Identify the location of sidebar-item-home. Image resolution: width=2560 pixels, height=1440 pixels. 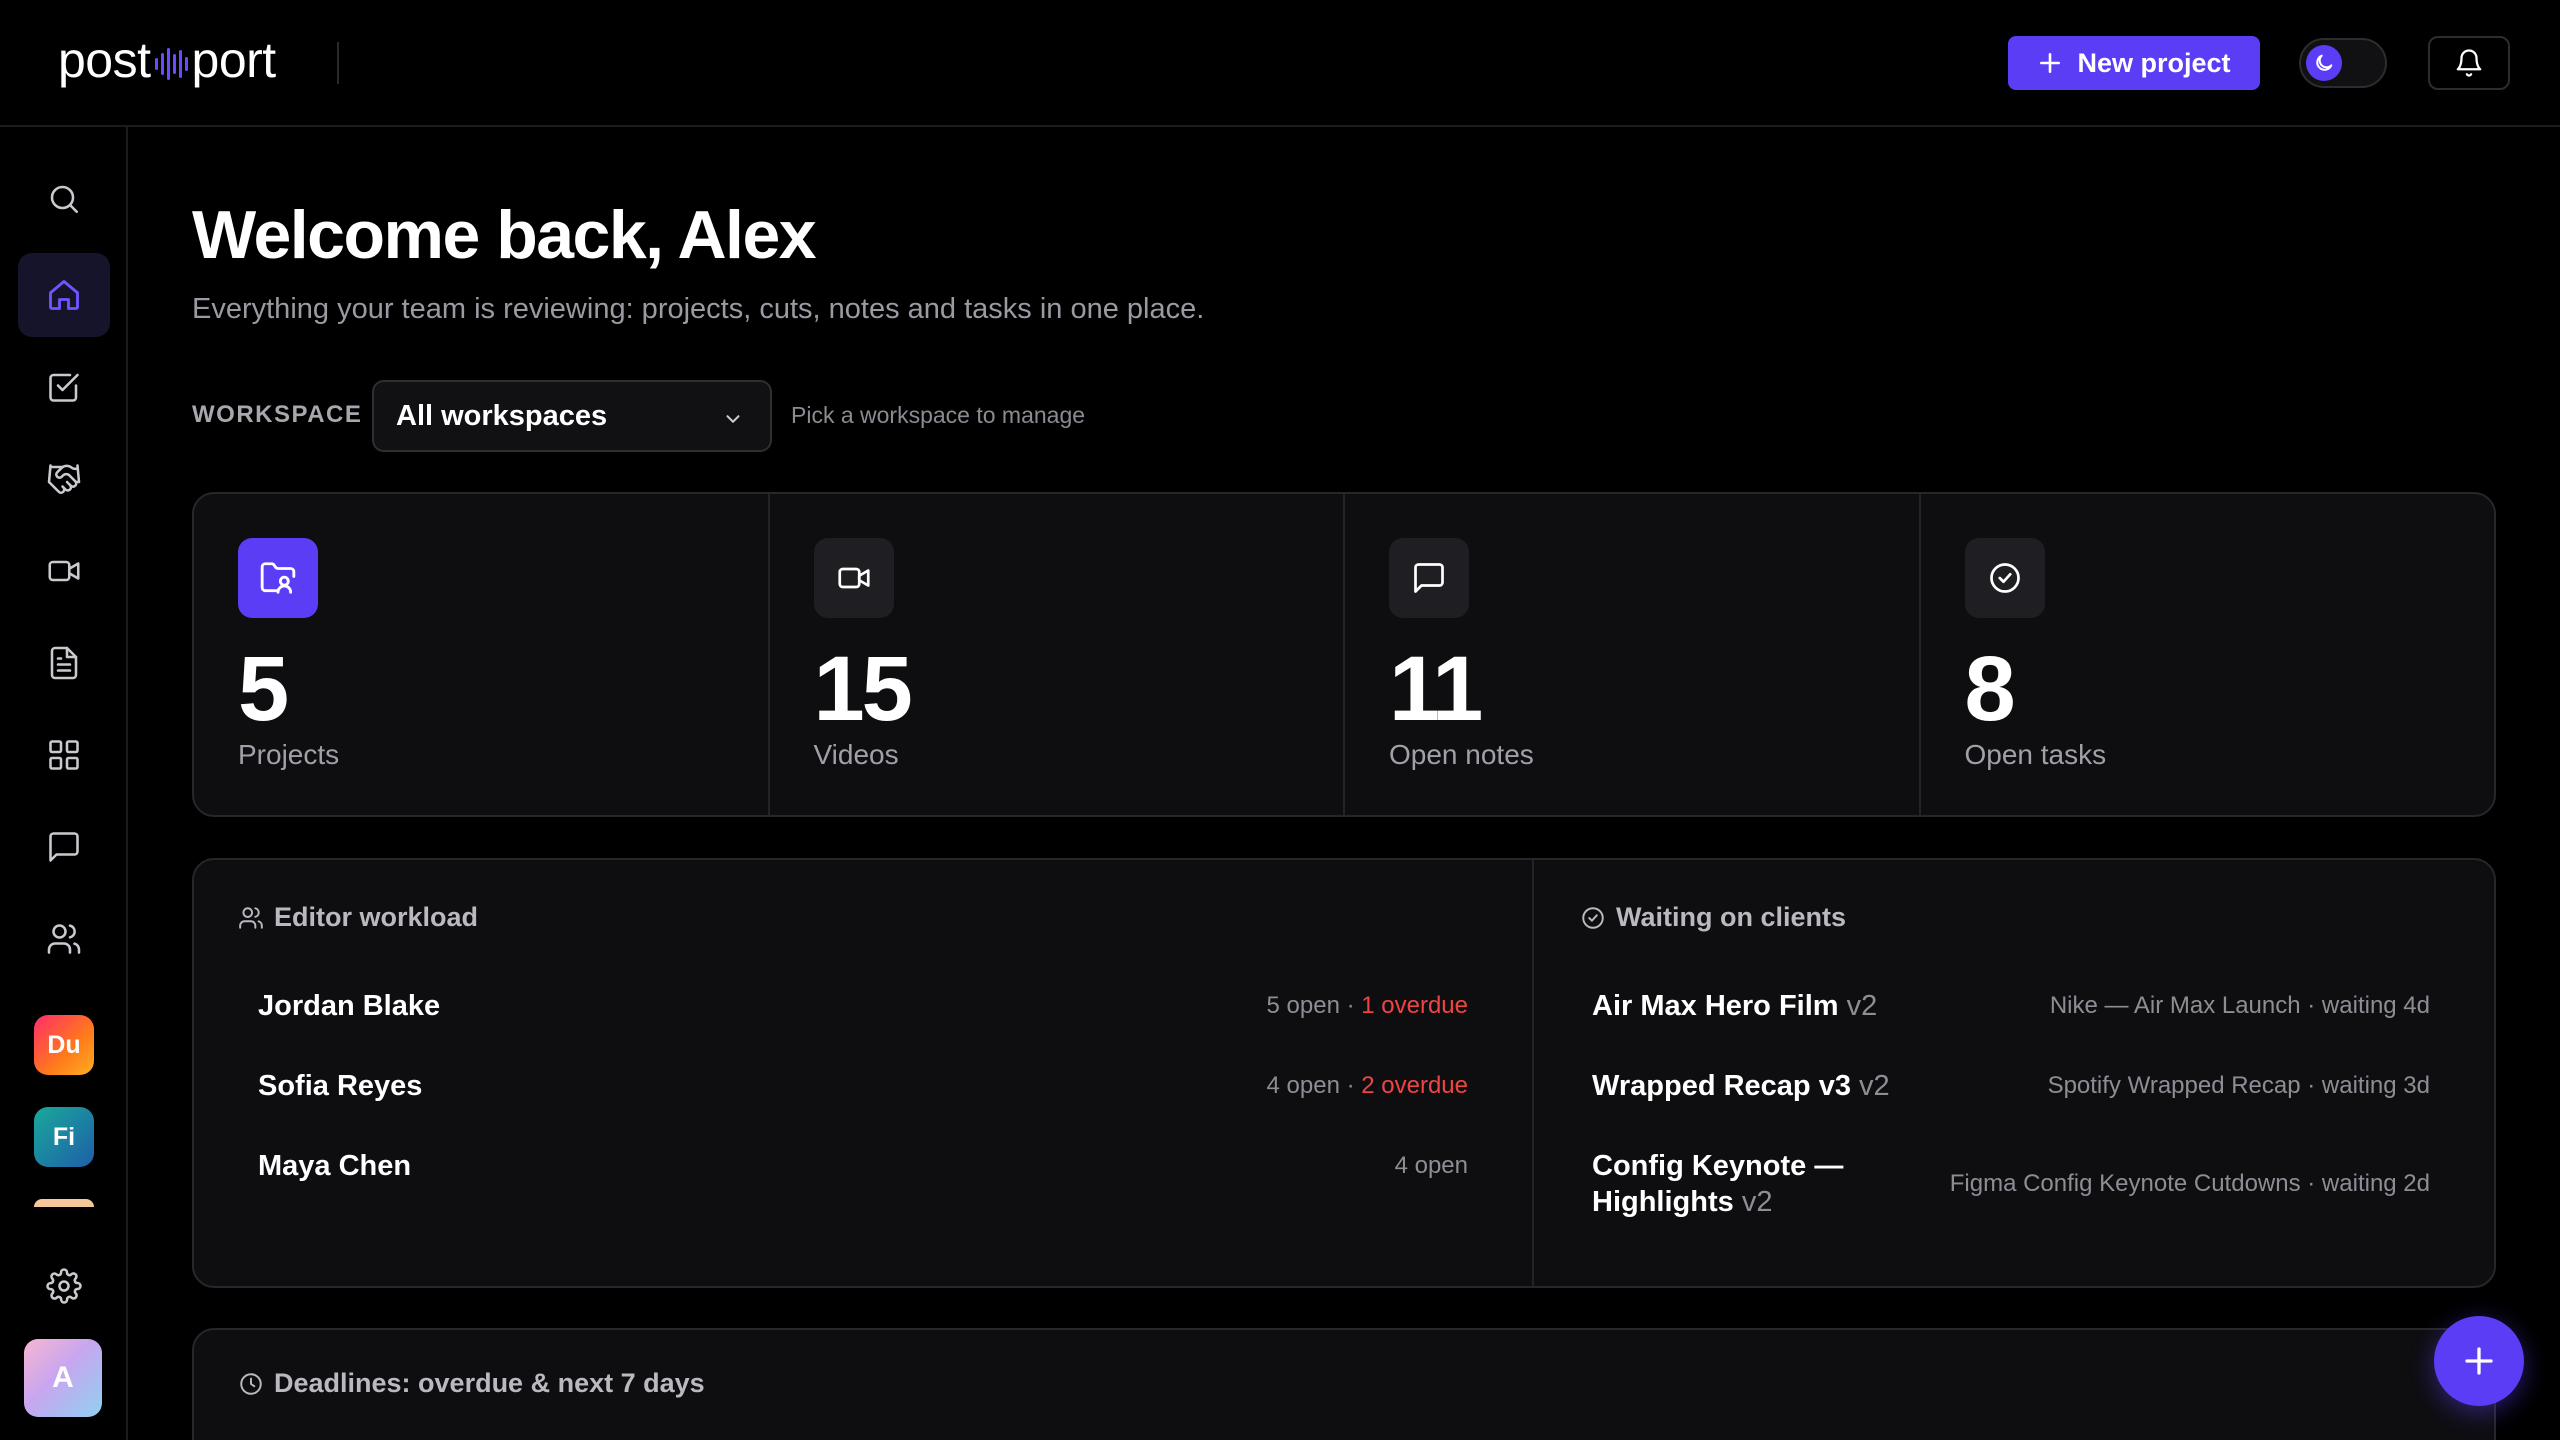
(64, 295).